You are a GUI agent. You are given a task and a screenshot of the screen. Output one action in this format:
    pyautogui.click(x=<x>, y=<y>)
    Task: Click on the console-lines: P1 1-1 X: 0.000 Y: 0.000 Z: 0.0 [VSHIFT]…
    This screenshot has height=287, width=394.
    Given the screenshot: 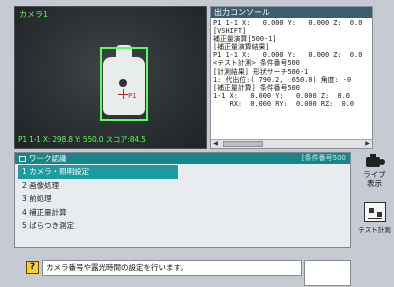 What is the action you would take?
    pyautogui.click(x=291, y=63)
    